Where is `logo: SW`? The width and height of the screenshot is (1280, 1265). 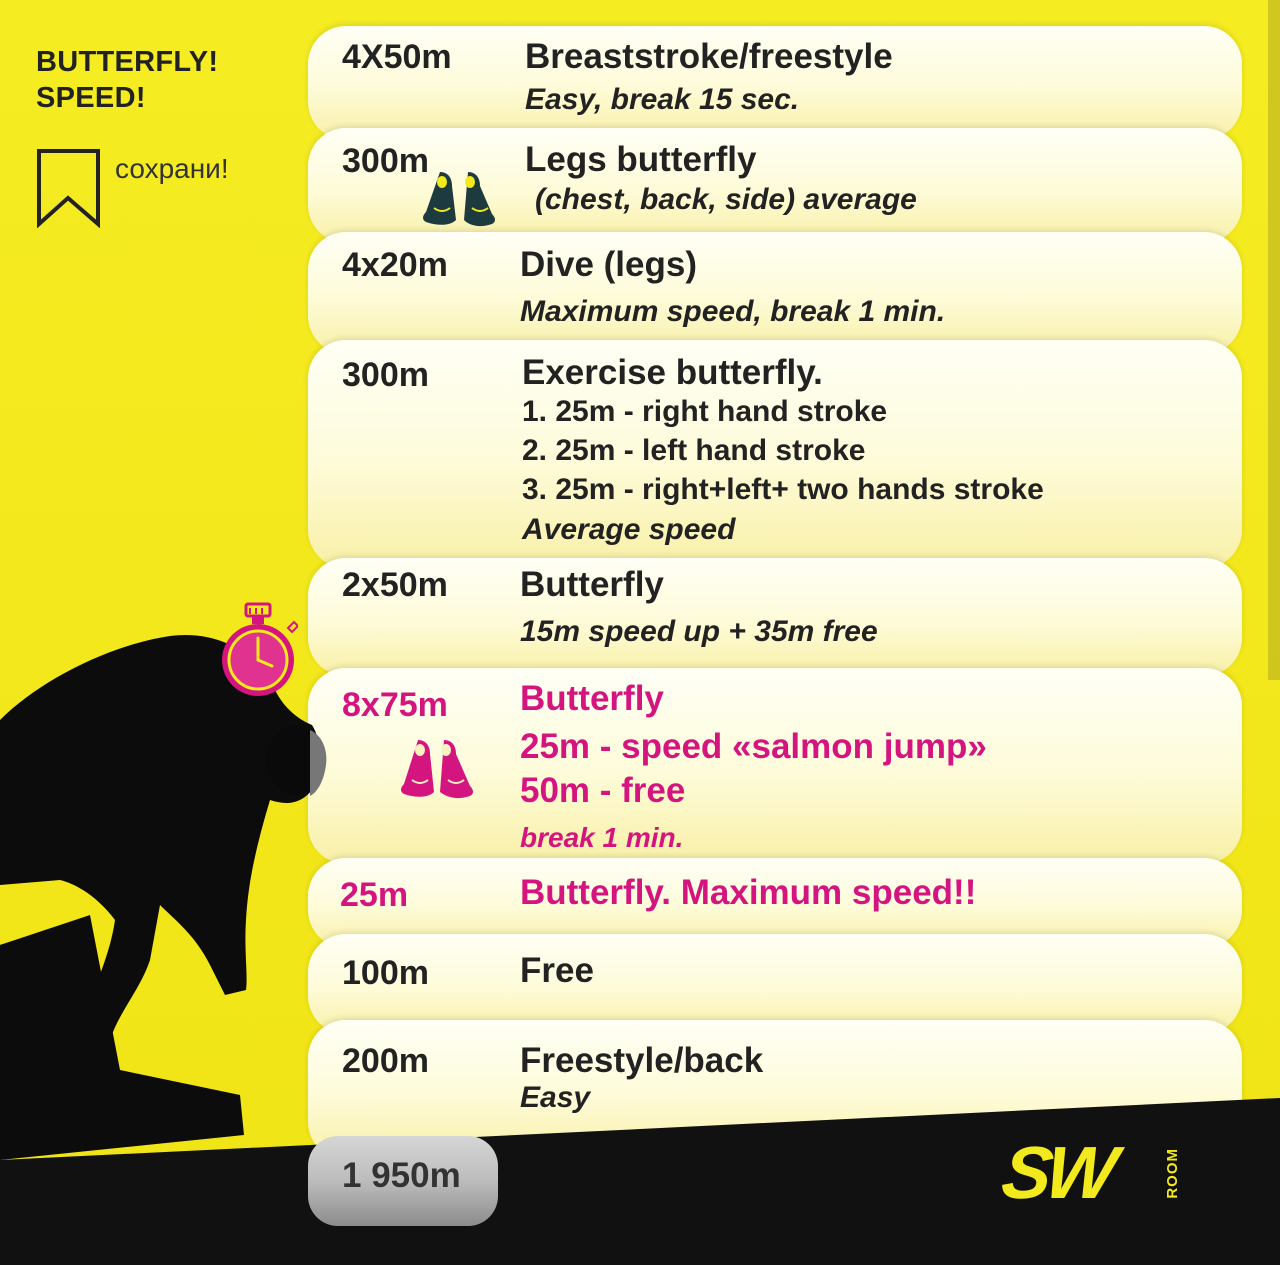
logo: SW is located at coordinates (1057, 1172).